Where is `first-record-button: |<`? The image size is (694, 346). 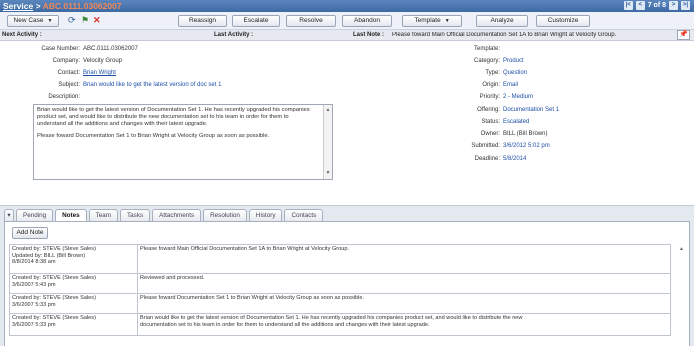 first-record-button: |< is located at coordinates (628, 5).